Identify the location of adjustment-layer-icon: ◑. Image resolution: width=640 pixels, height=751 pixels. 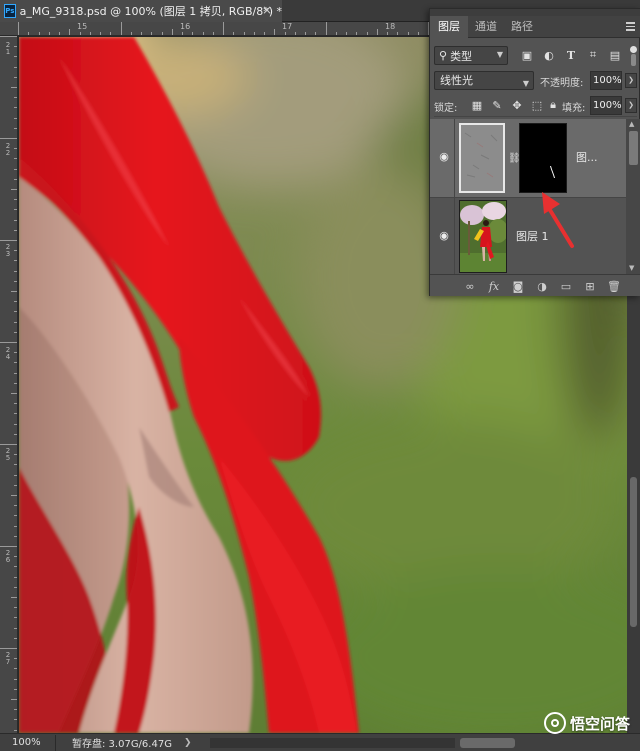
(542, 286).